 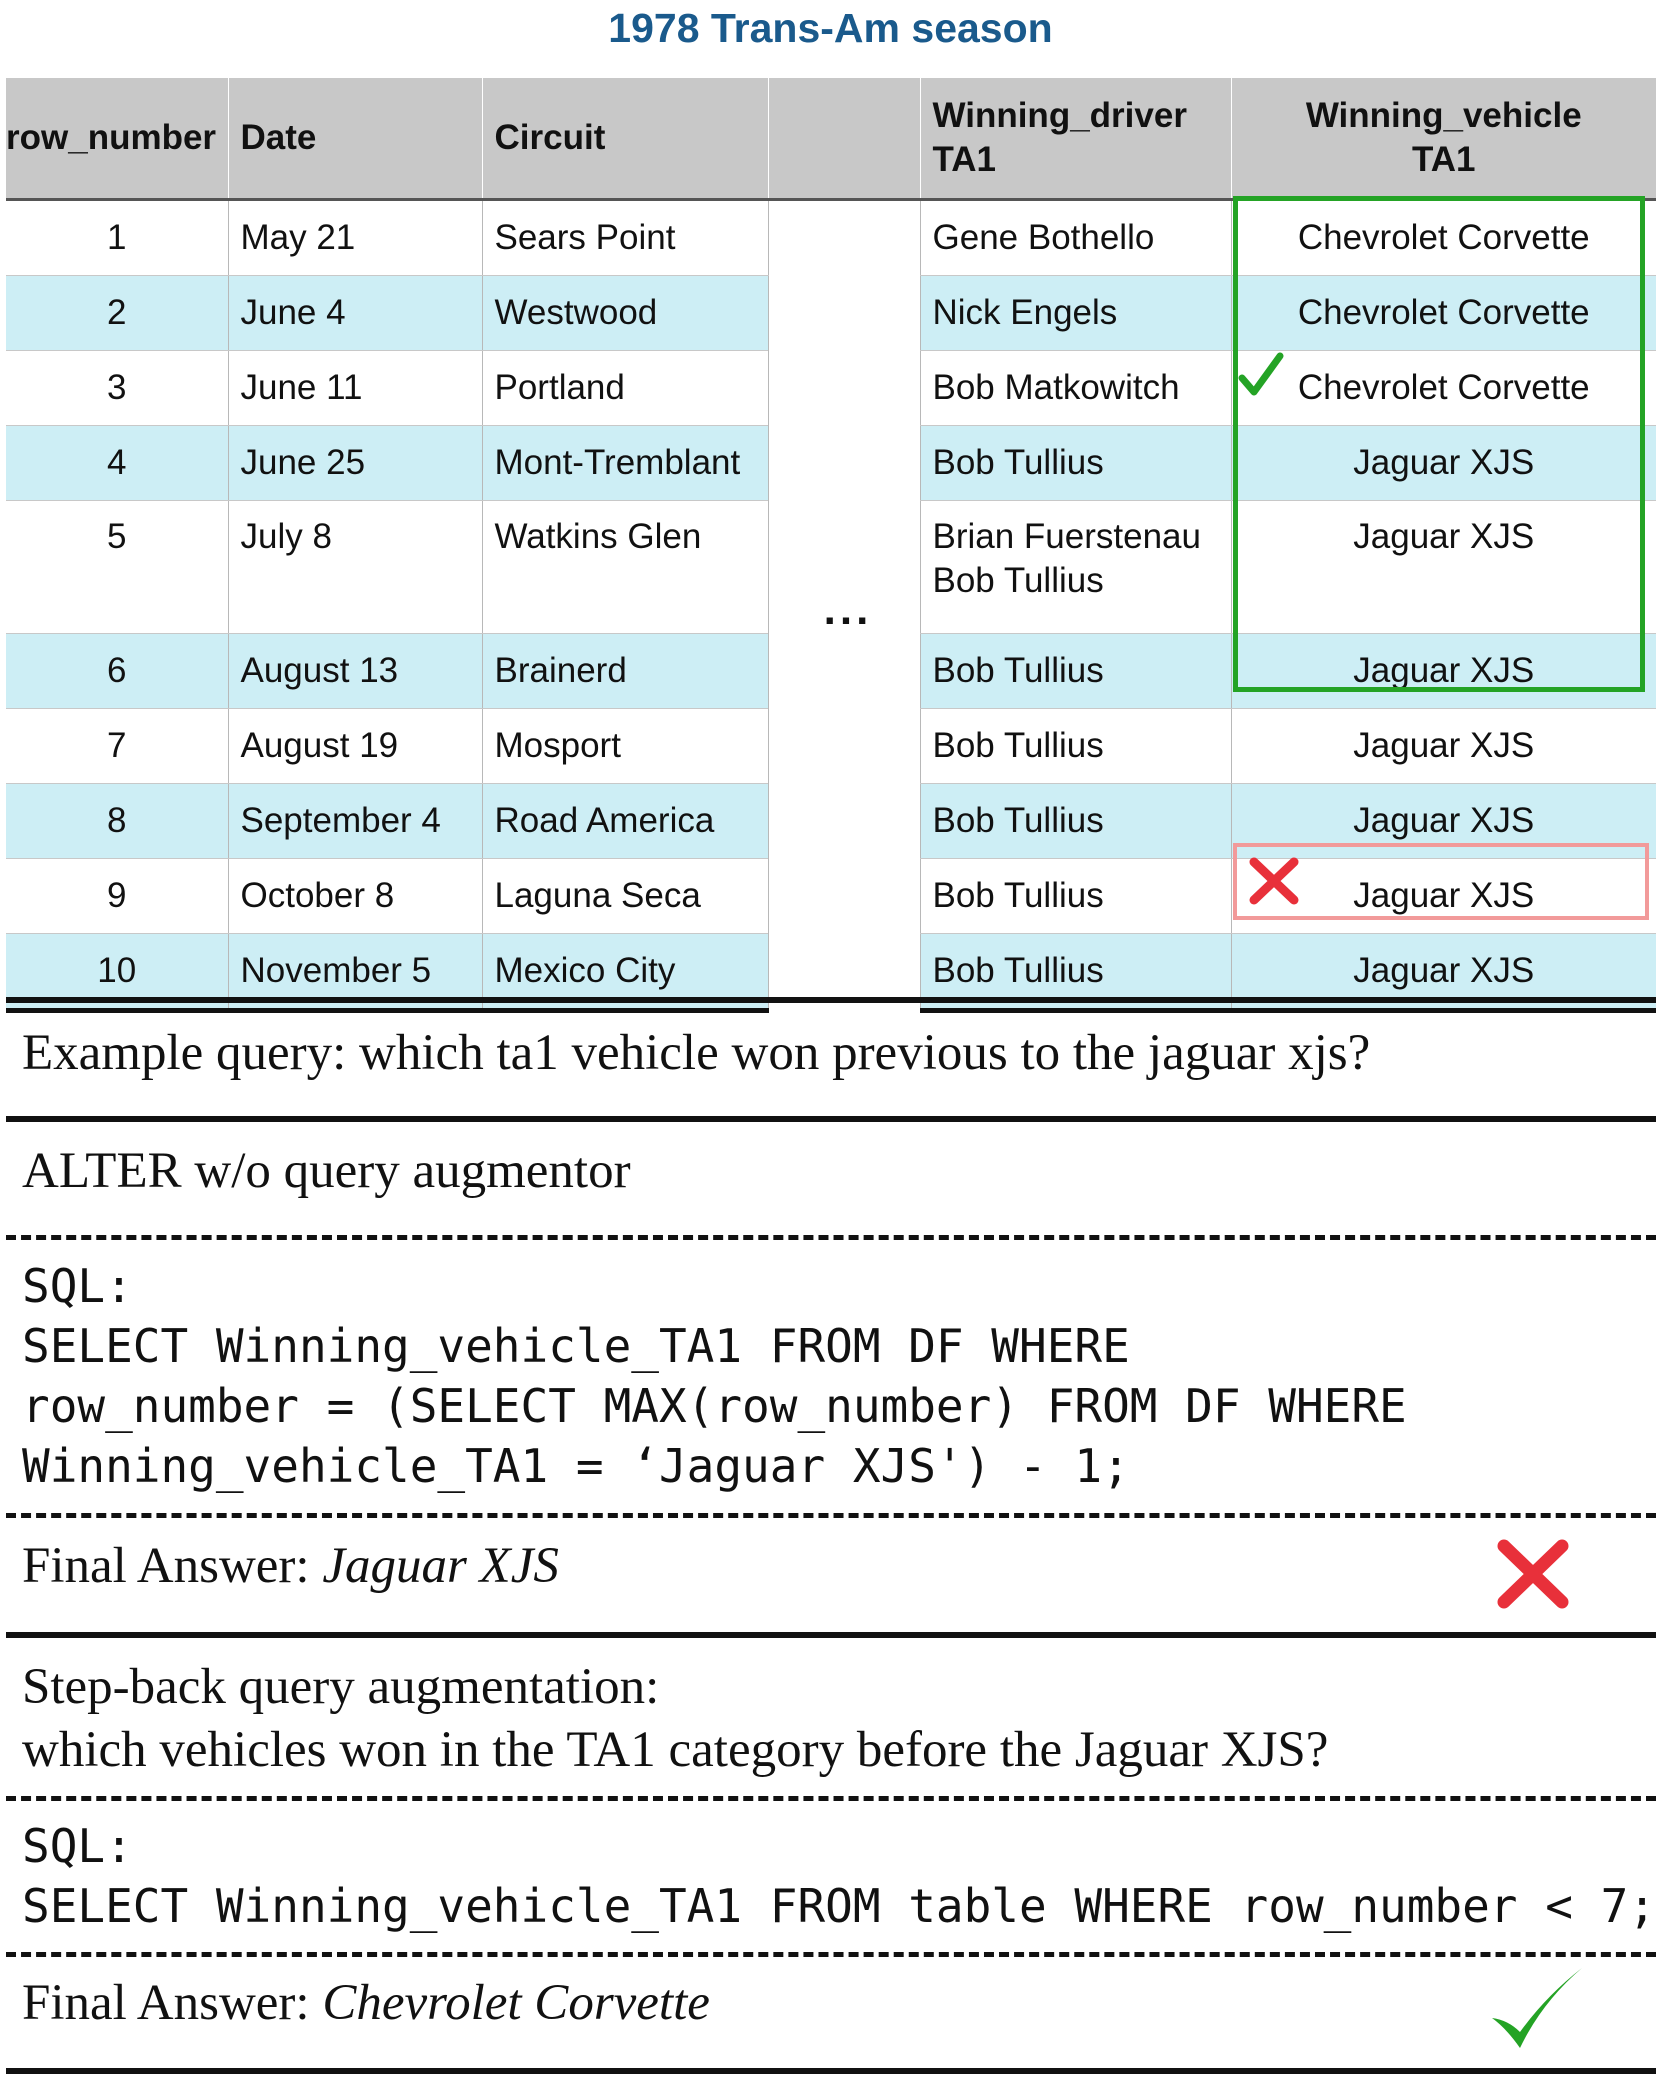 What do you see at coordinates (1075, 139) in the screenshot?
I see `header-winning-driver: Winning_driver TA1` at bounding box center [1075, 139].